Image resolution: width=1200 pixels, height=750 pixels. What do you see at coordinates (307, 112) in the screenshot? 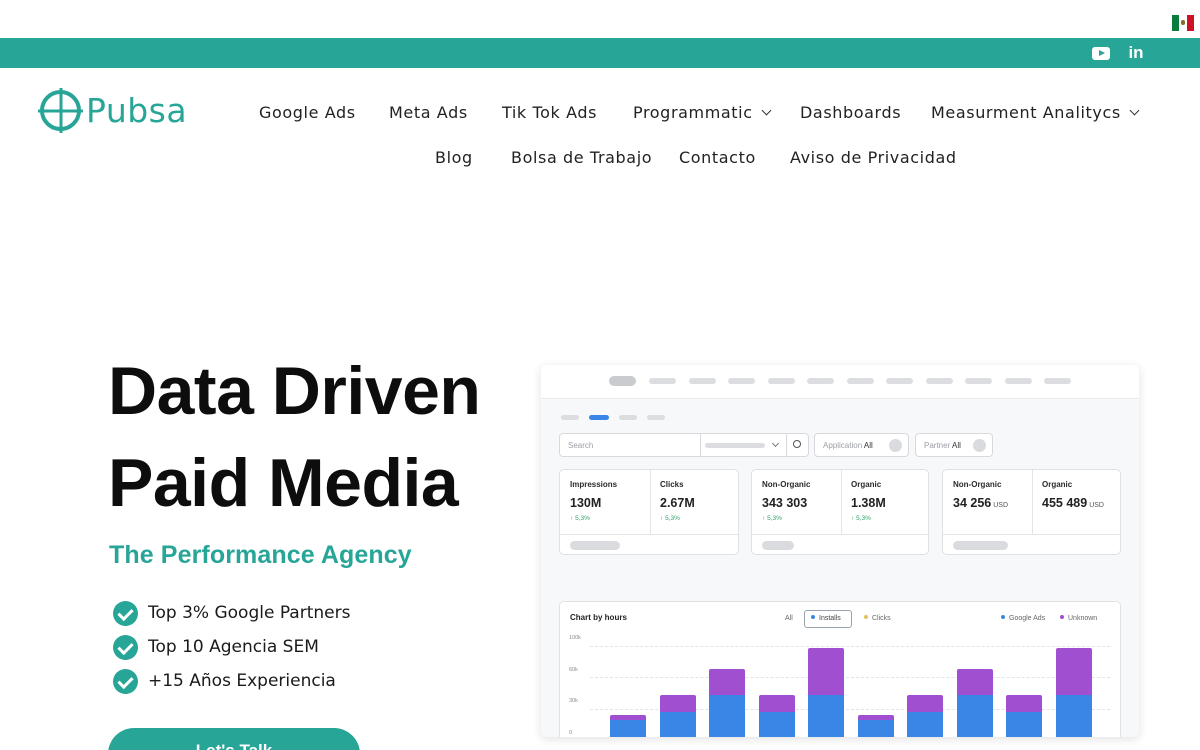
I see `nav-google-ads: Google Ads` at bounding box center [307, 112].